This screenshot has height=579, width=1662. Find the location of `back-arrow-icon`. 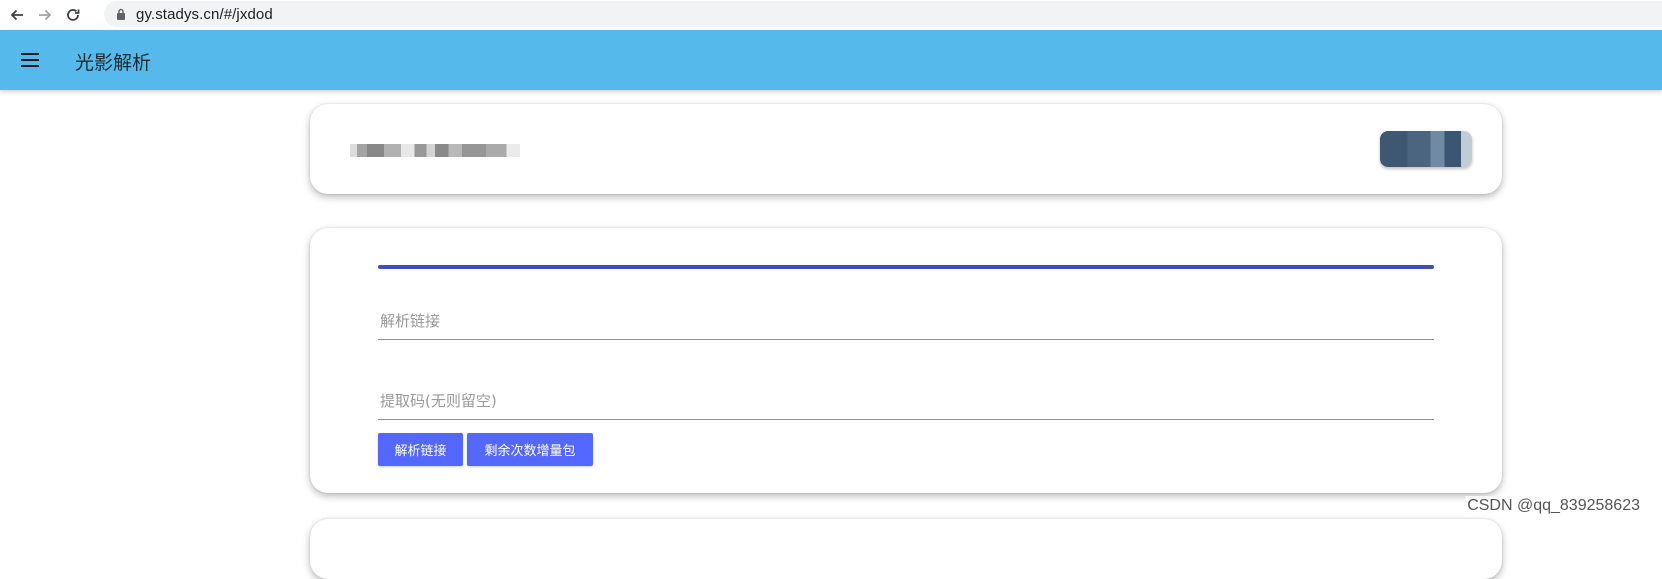

back-arrow-icon is located at coordinates (17, 15).